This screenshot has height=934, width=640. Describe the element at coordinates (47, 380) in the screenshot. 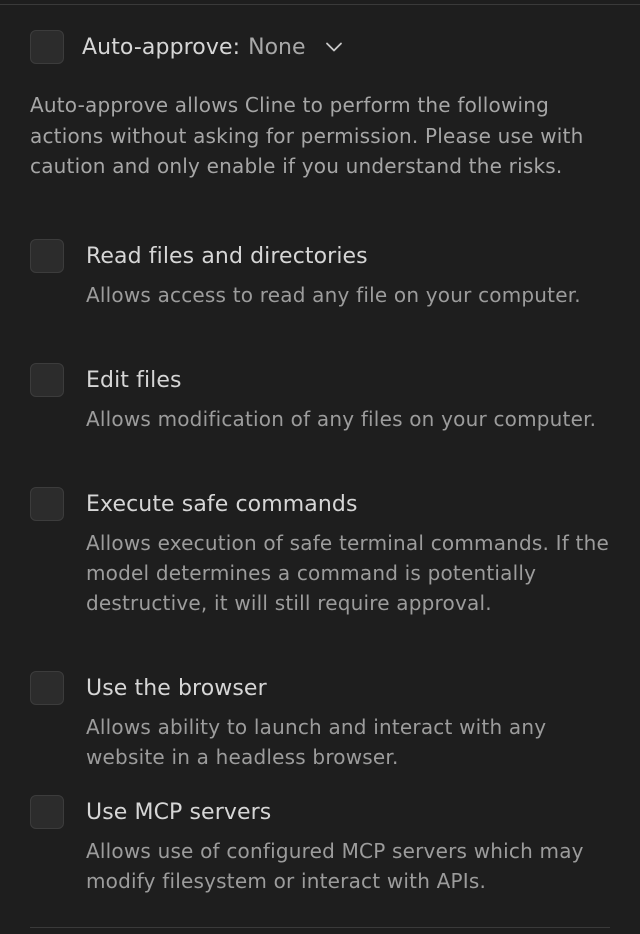

I see `edit-files-checkbox` at that location.